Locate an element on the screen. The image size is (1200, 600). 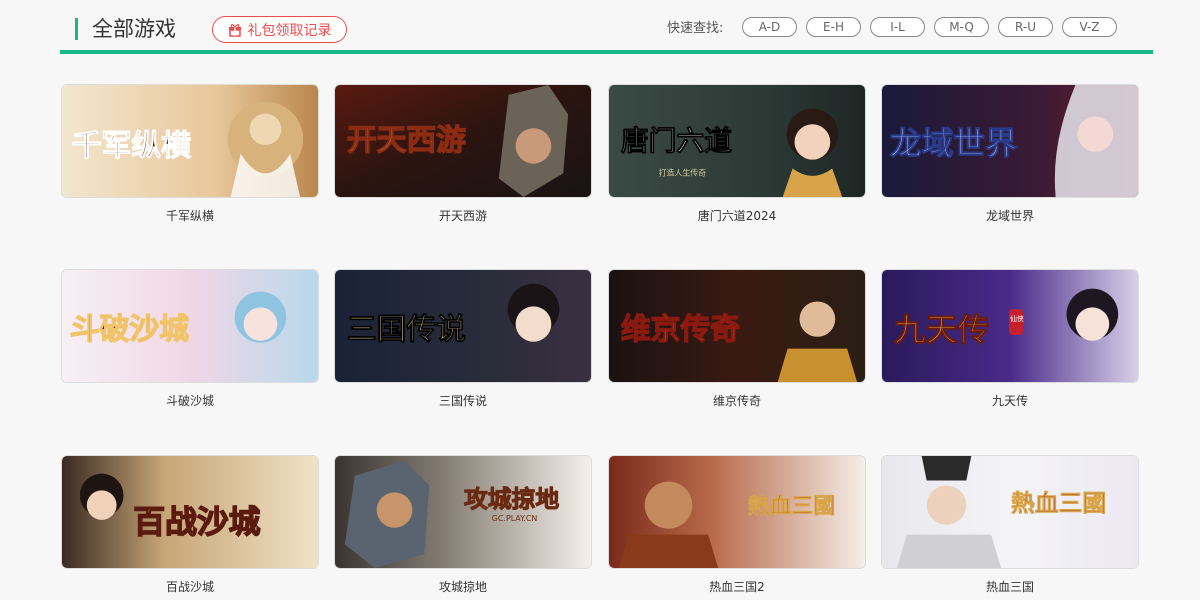
quick-range-a-d: A-D is located at coordinates (769, 27).